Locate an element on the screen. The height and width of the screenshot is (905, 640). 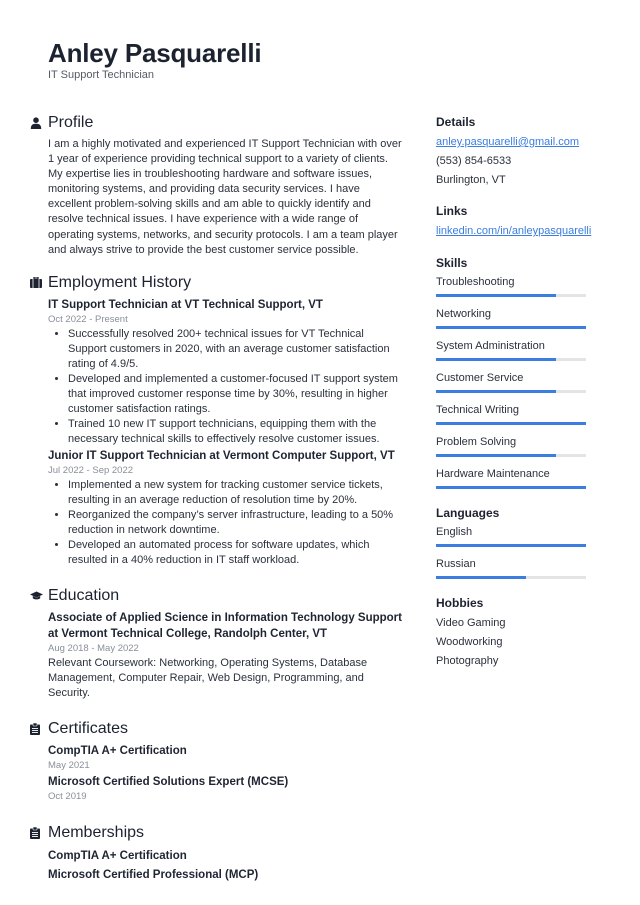
skill-label: Troubleshooting is located at coordinates (475, 282).